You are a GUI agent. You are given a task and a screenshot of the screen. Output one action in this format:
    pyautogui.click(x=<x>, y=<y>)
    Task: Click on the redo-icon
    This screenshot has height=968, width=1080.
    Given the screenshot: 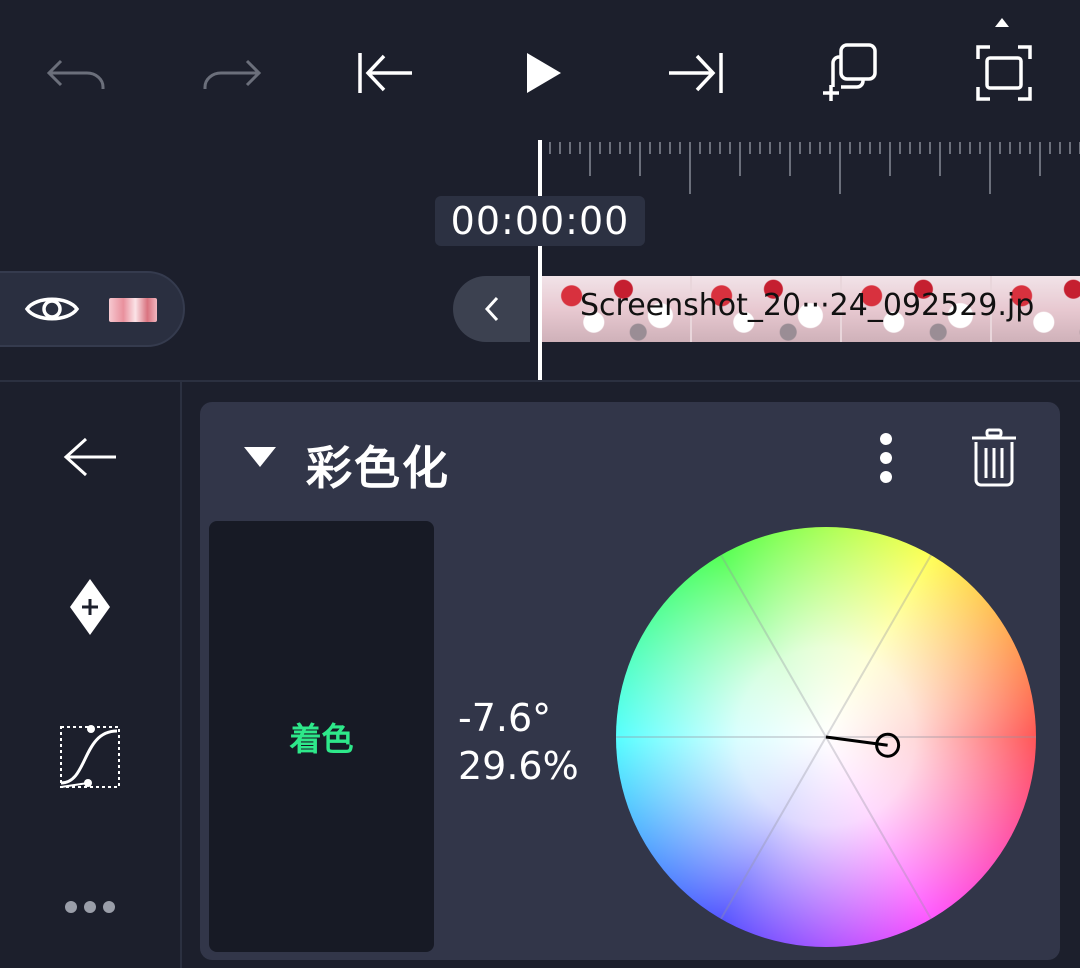 What is the action you would take?
    pyautogui.click(x=232, y=74)
    